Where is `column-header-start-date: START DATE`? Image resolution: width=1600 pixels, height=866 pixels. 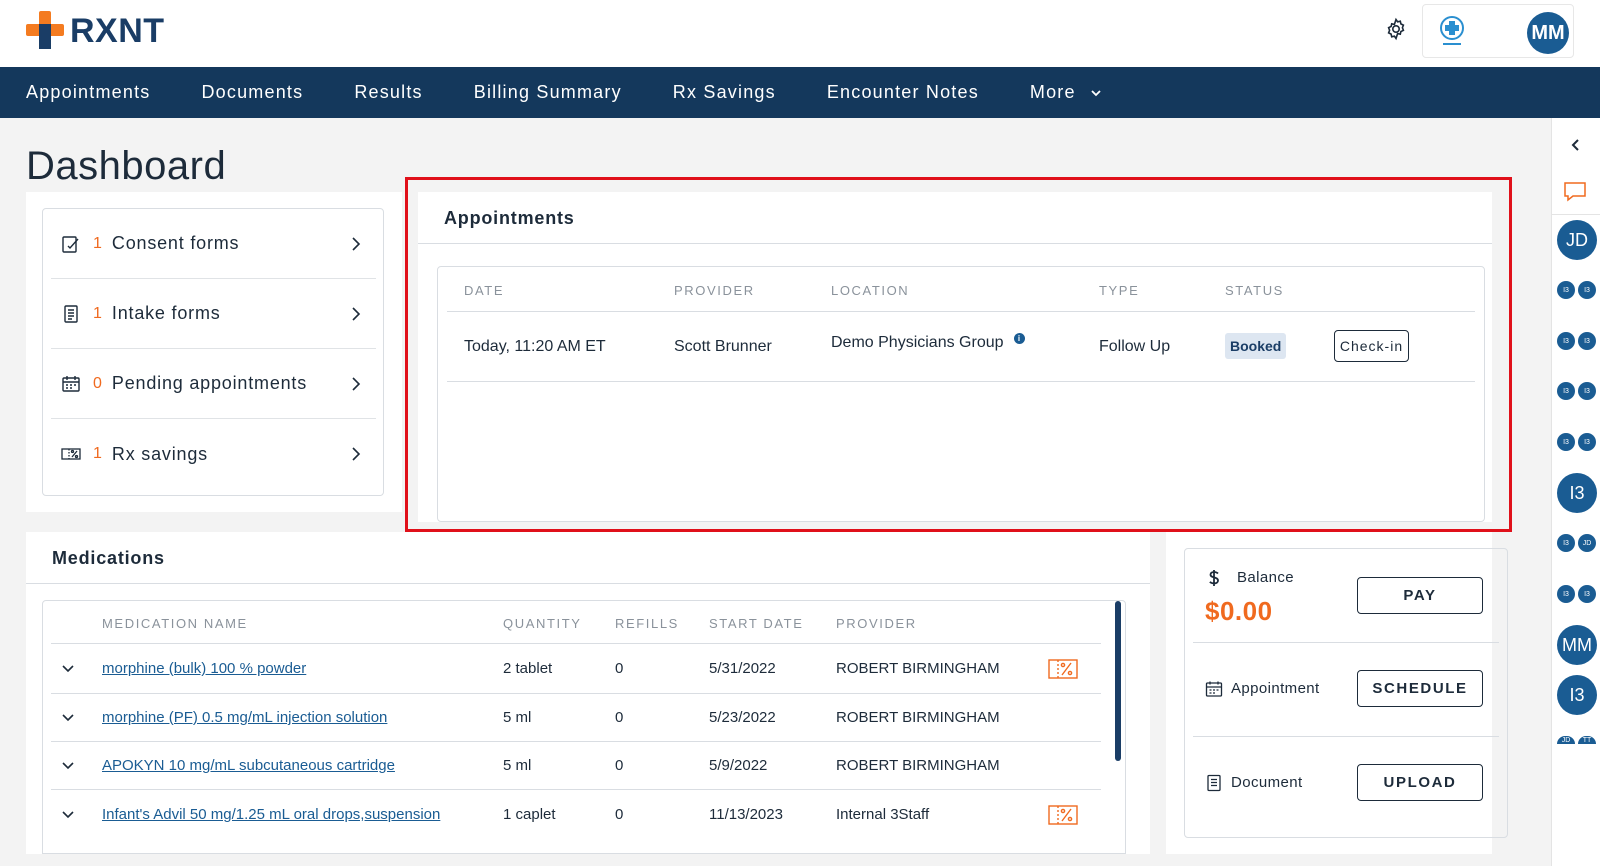
column-header-start-date: START DATE is located at coordinates (756, 623).